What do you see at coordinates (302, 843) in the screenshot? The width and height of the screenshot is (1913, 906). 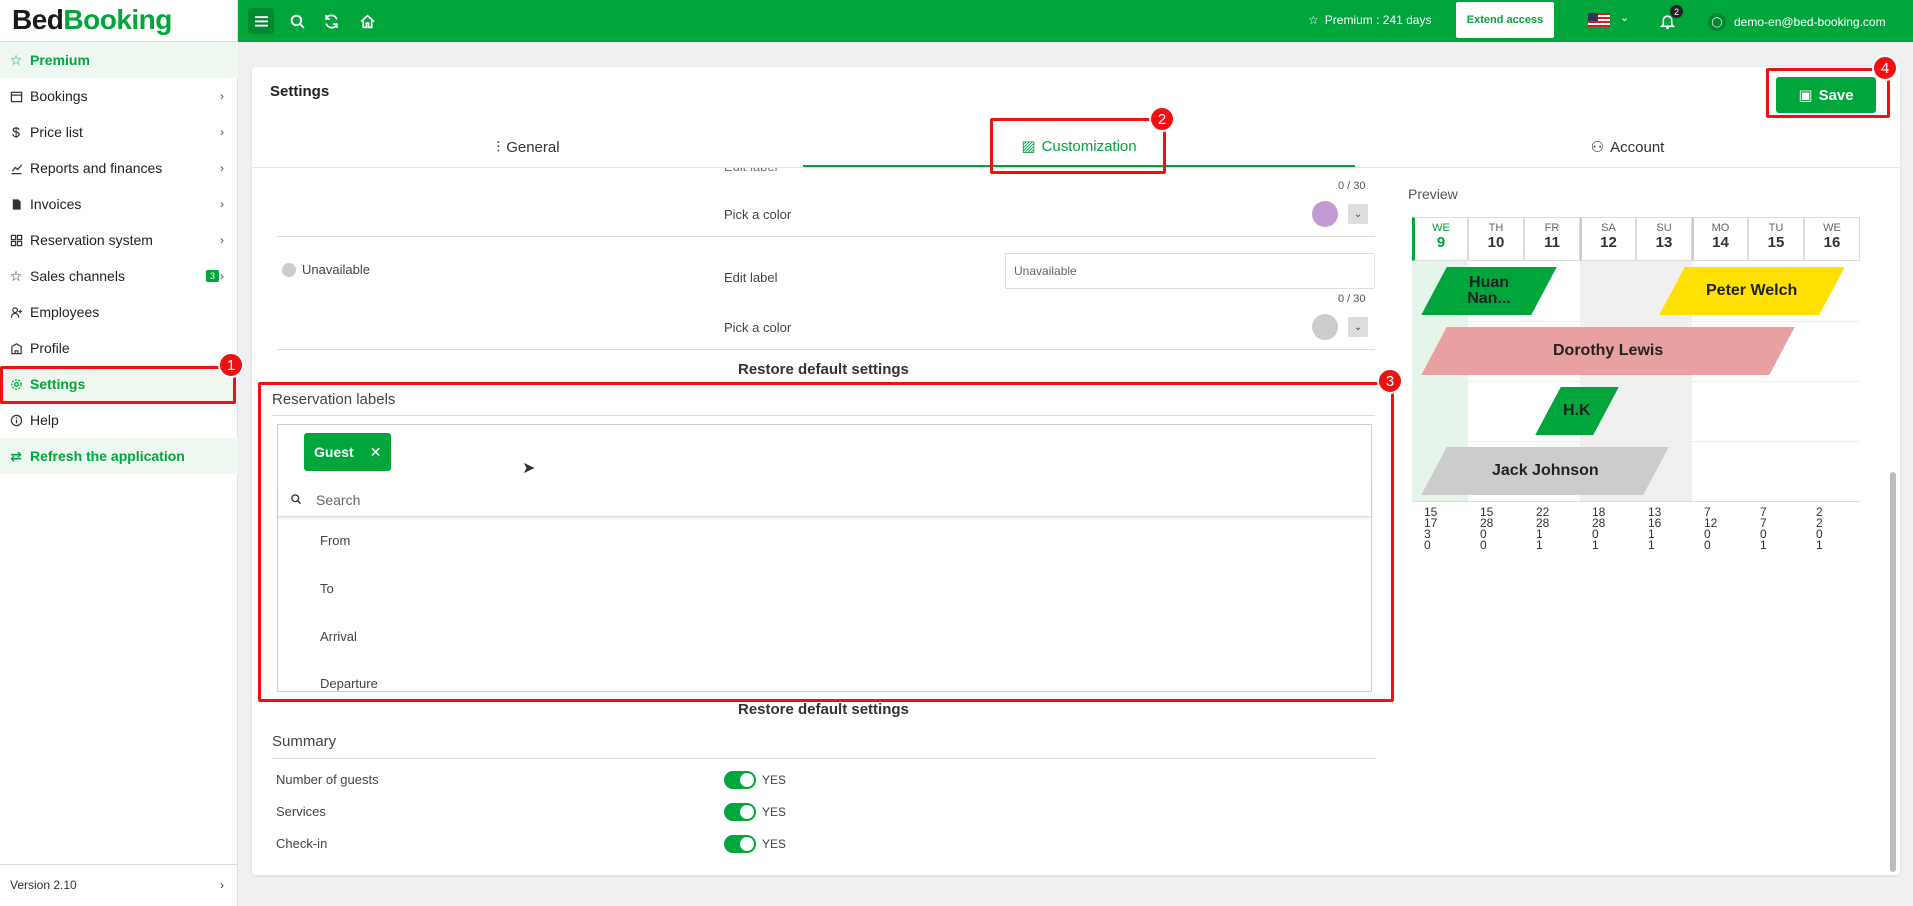 I see `summary-label: Check-in` at bounding box center [302, 843].